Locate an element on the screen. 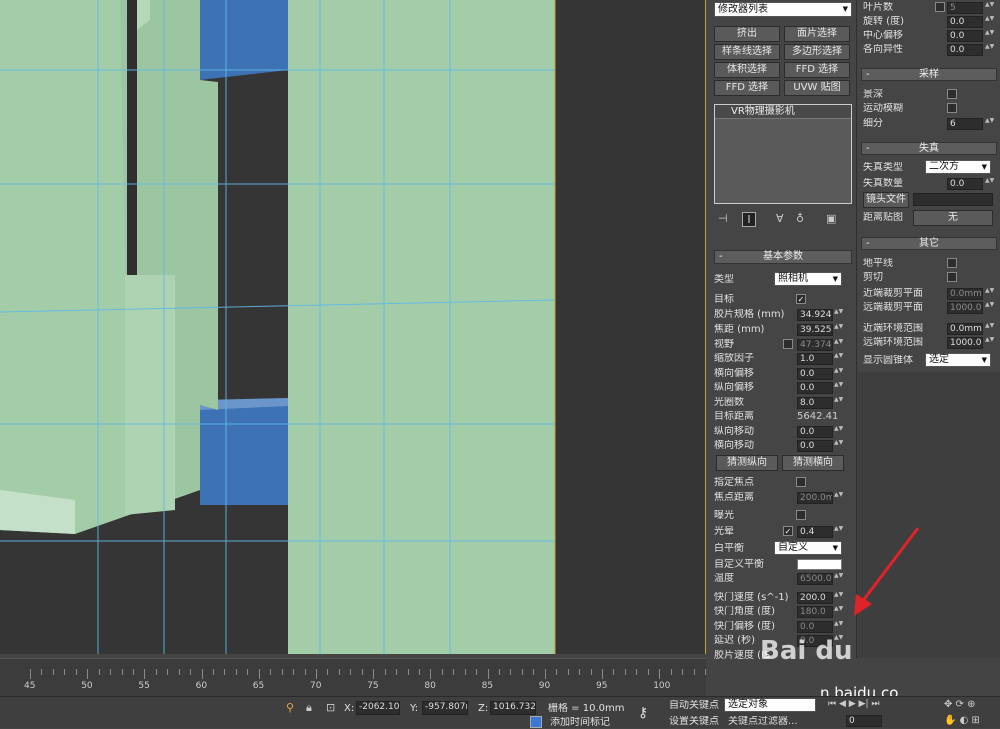  zoom-factor-field: 1.0 is located at coordinates (815, 359).